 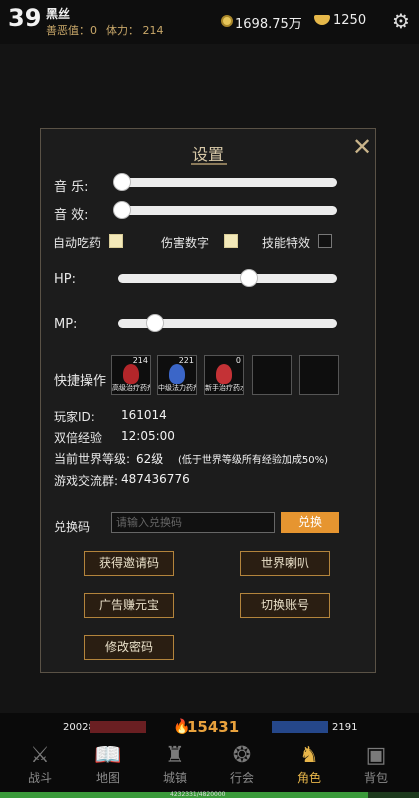 I want to click on skill-effect-label: 技能特效, so click(x=286, y=243).